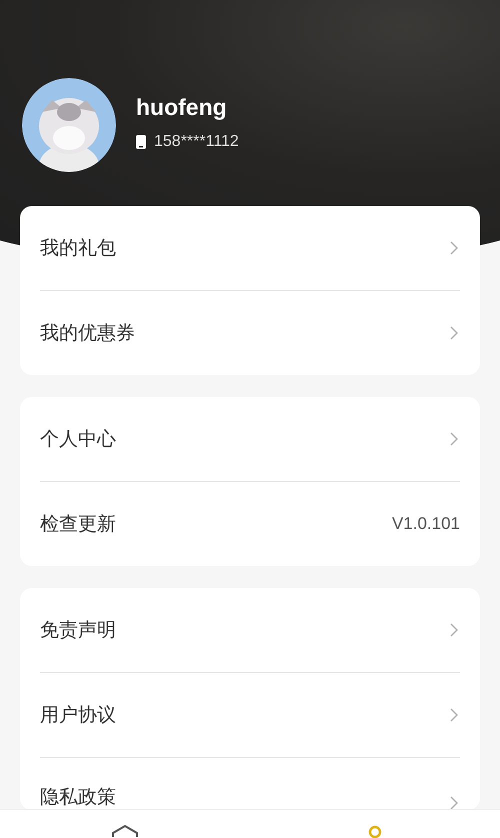 Image resolution: width=500 pixels, height=838 pixels. I want to click on menu-item: 隐私政策, so click(250, 784).